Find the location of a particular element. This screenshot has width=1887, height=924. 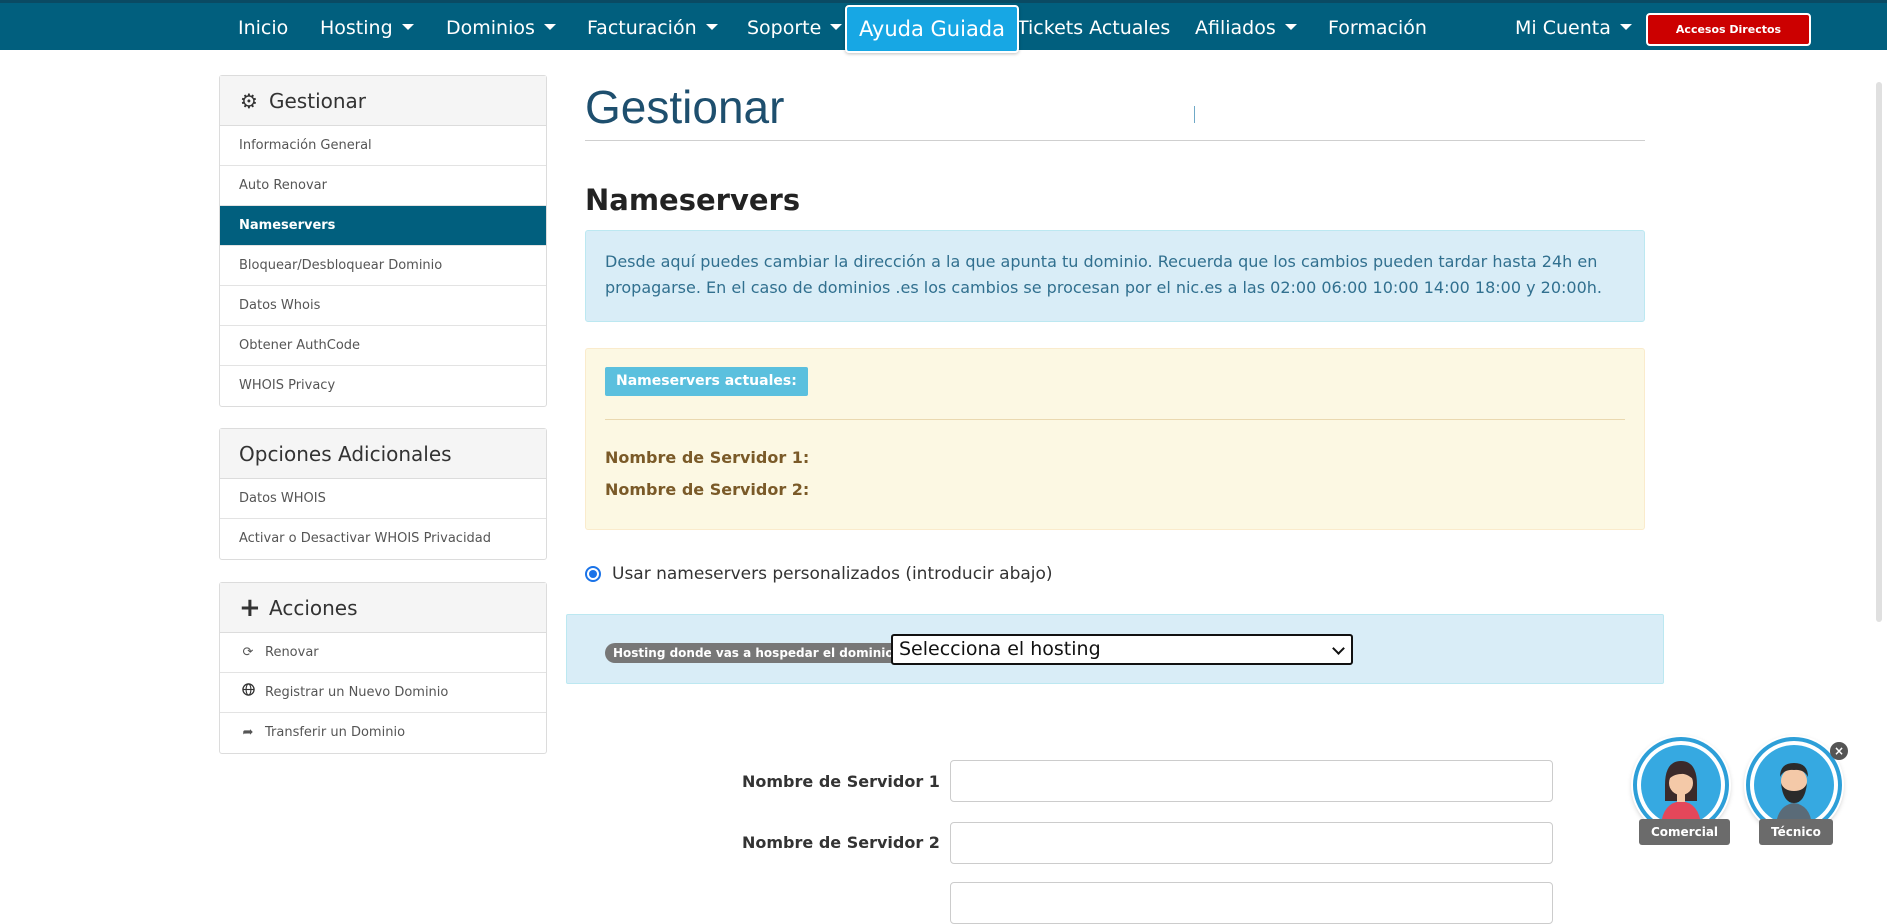

current-nameservers-label: Nameservers actuales: is located at coordinates (706, 381).